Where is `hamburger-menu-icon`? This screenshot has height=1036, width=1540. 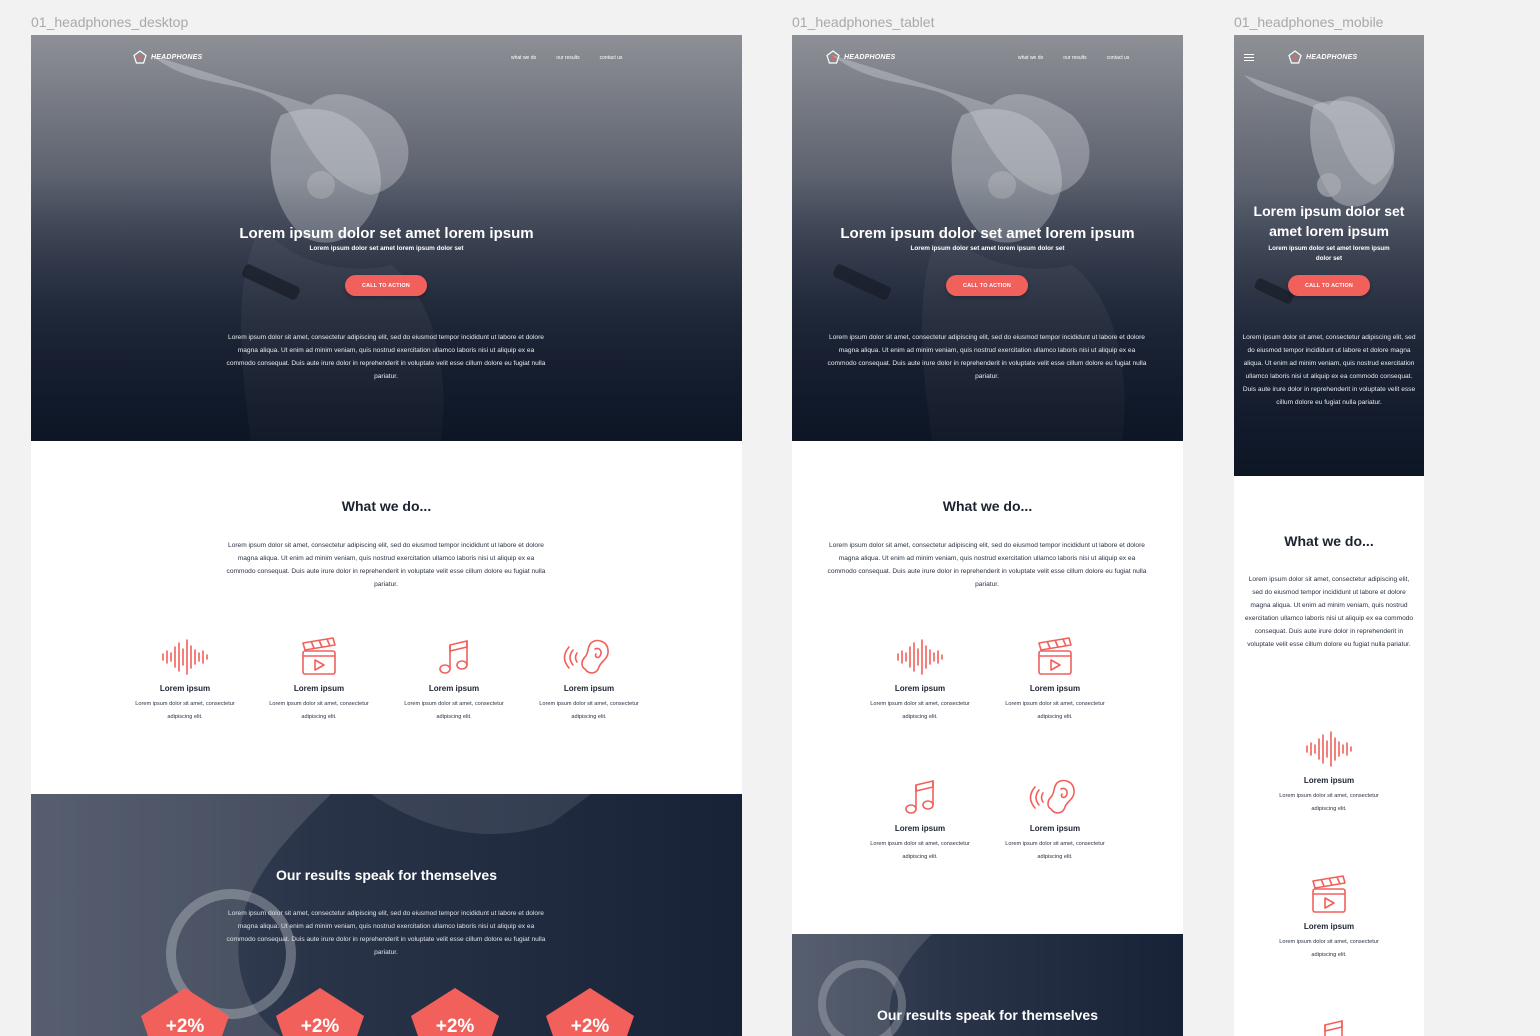
hamburger-menu-icon is located at coordinates (1249, 57).